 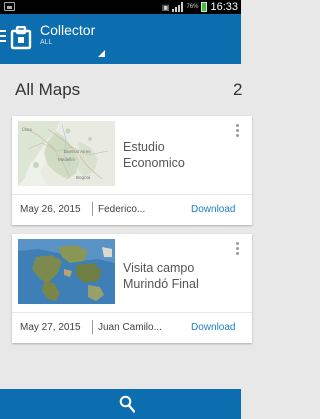 What do you see at coordinates (161, 284) in the screenshot?
I see `map-title-line: Murindó Final` at bounding box center [161, 284].